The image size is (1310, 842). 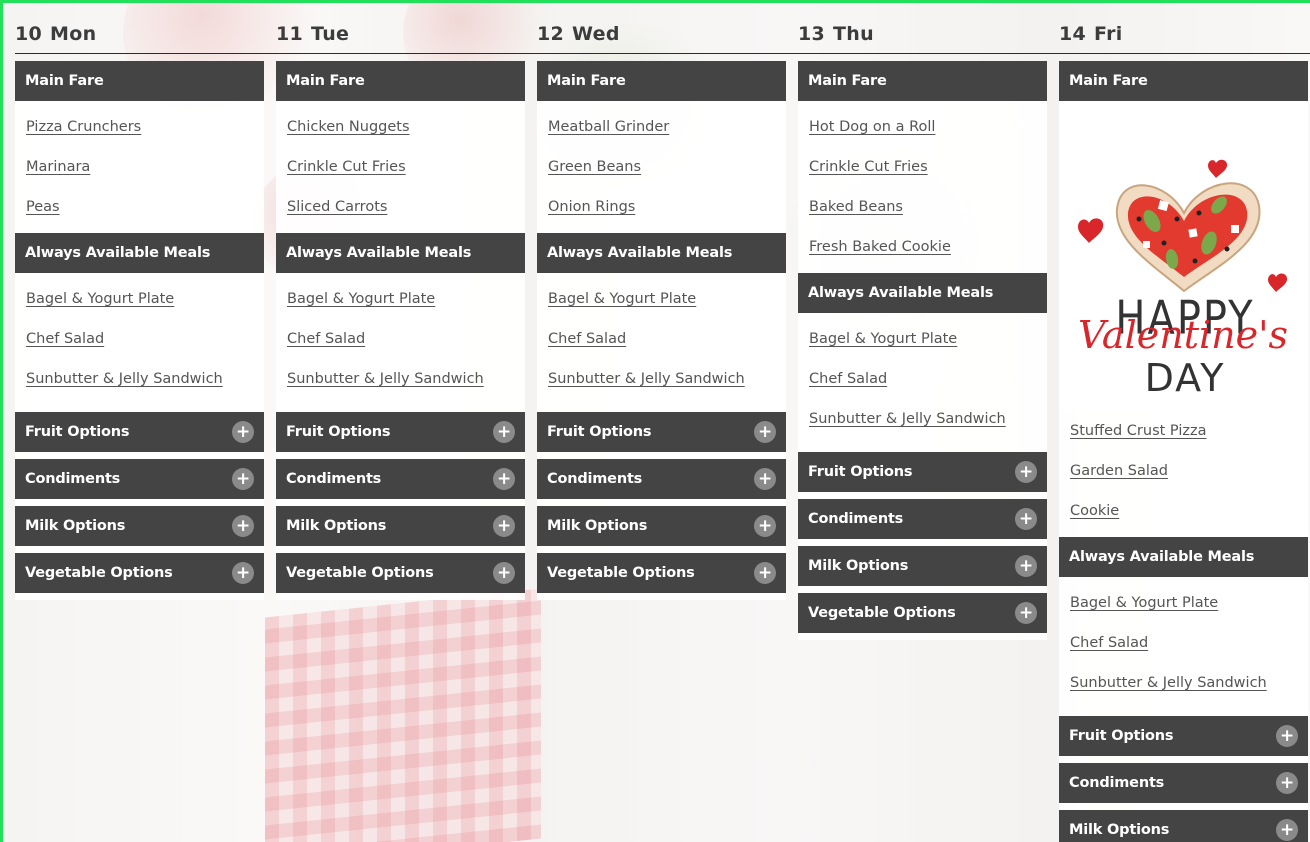 I want to click on day-number: 10, so click(x=29, y=34).